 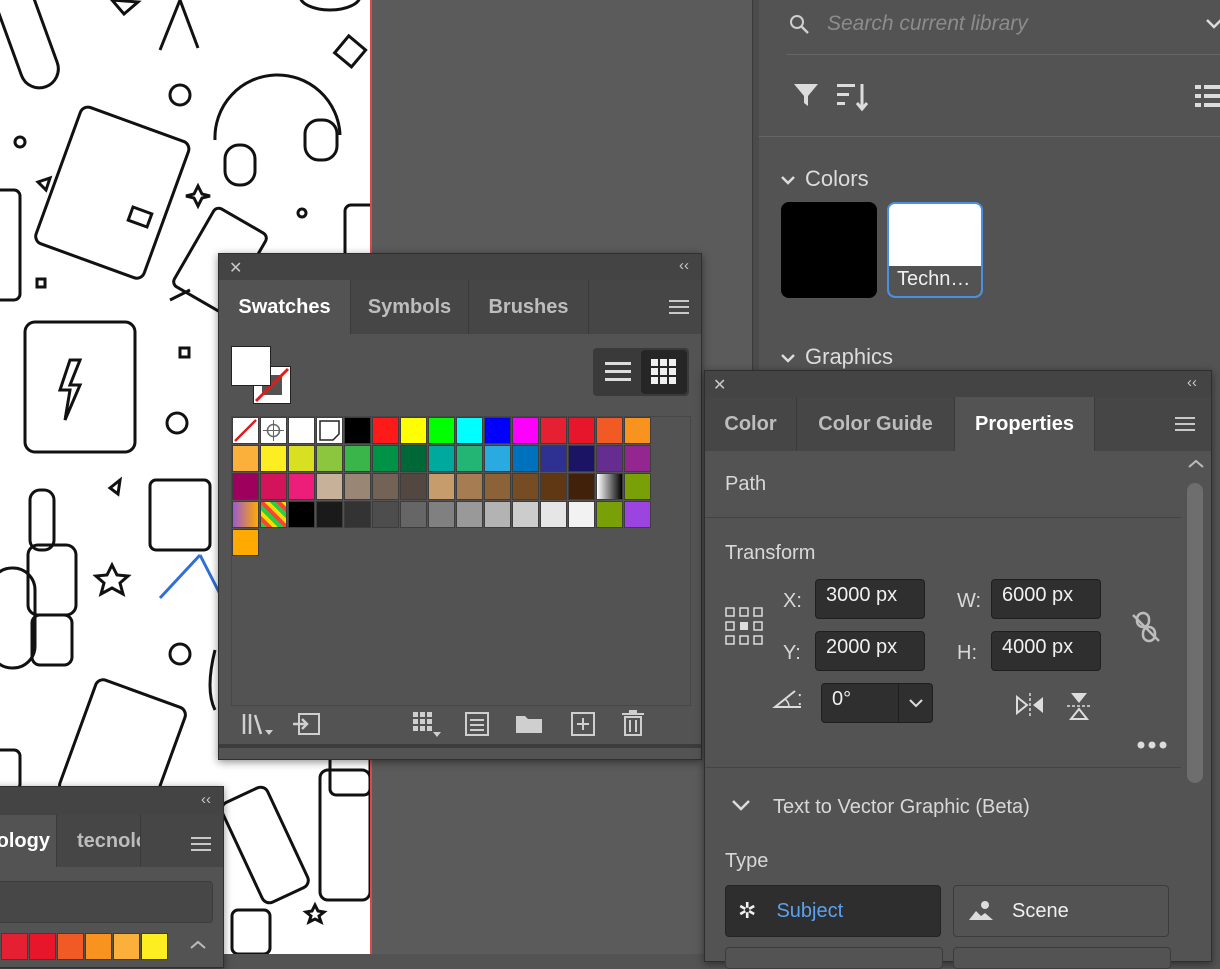 What do you see at coordinates (834, 958) in the screenshot?
I see `option-button` at bounding box center [834, 958].